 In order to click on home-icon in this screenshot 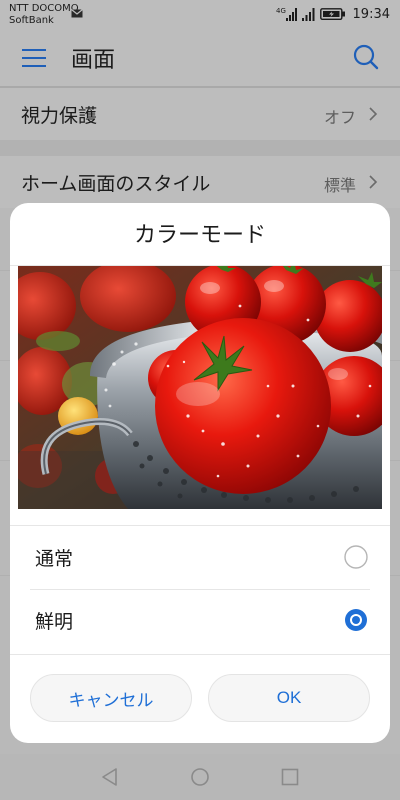, I will do `click(200, 777)`.